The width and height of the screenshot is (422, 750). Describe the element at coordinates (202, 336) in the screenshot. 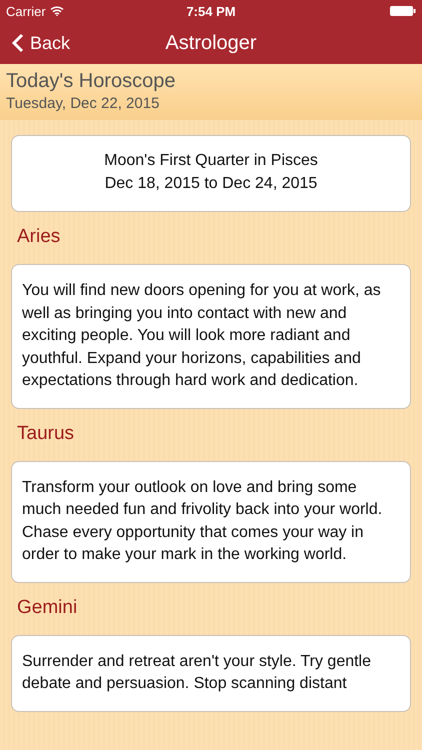

I see `horoscope-text: You will find new doors opening for you at work, as well as bringing you into contact with new and exciting people. You will look more radiant and youthful. Expand your horizons, capabilities and expectations through hard work and dedication.` at that location.